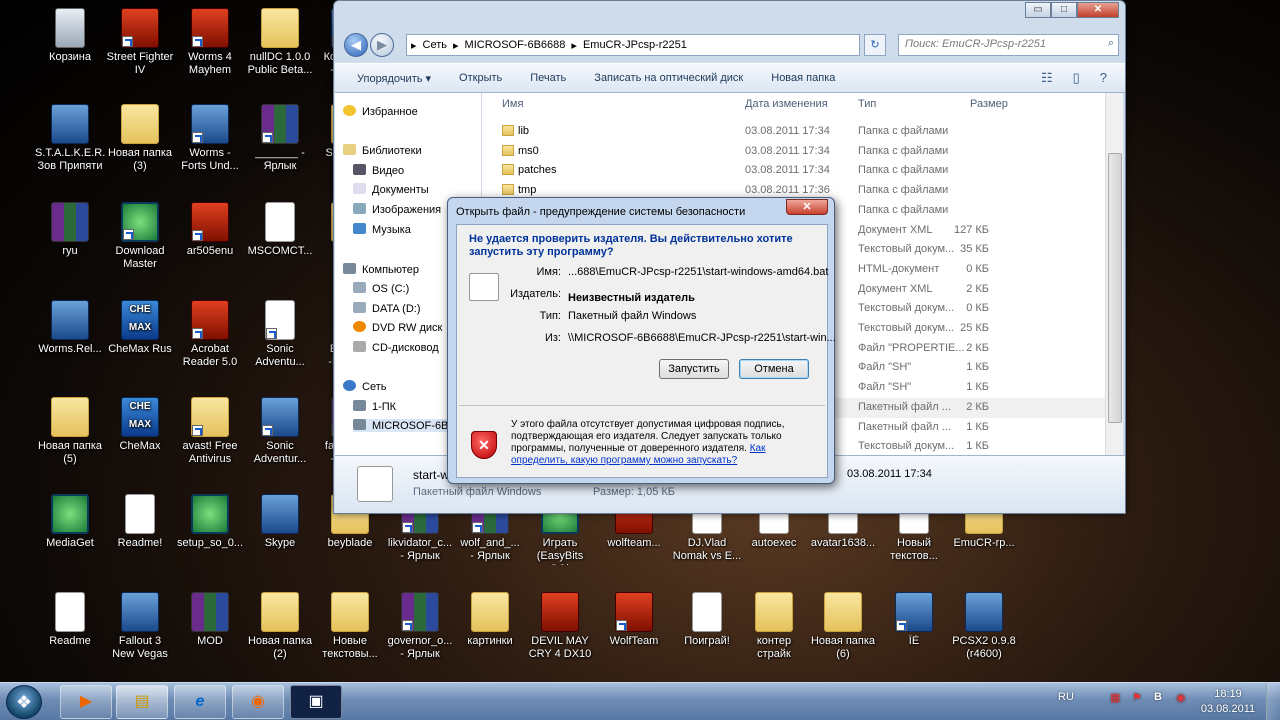 Image resolution: width=1280 pixels, height=720 pixels. What do you see at coordinates (70, 522) in the screenshot?
I see `desktop-icon: MediaGet` at bounding box center [70, 522].